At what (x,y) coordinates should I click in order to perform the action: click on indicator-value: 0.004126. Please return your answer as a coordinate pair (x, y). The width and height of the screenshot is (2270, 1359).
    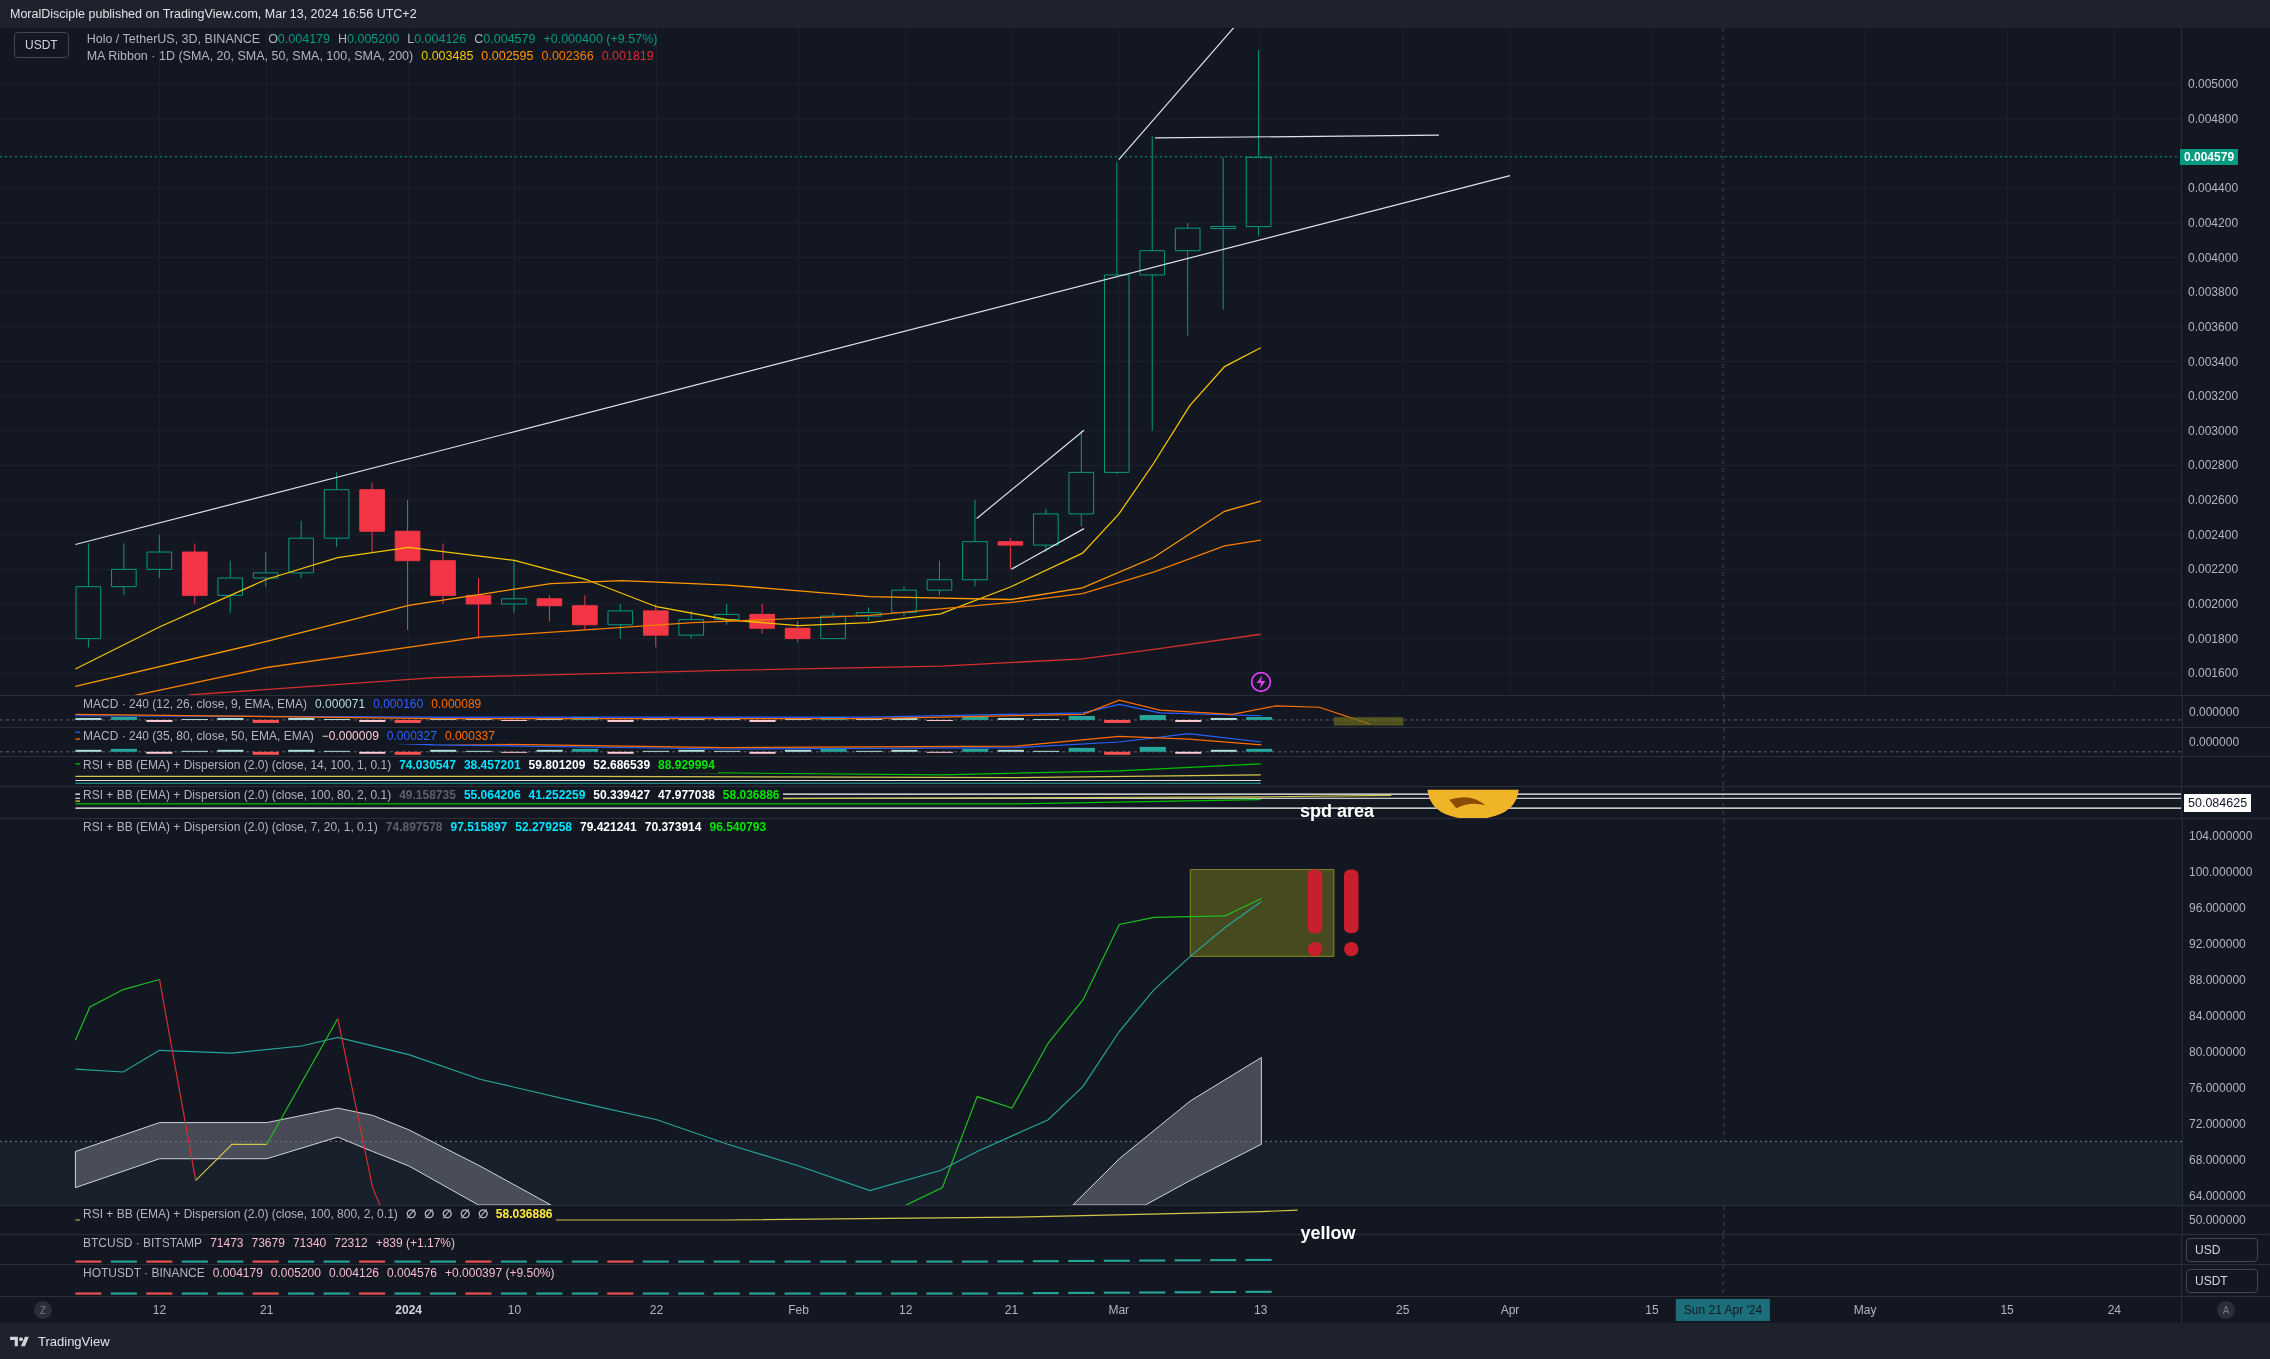
    Looking at the image, I should click on (353, 1273).